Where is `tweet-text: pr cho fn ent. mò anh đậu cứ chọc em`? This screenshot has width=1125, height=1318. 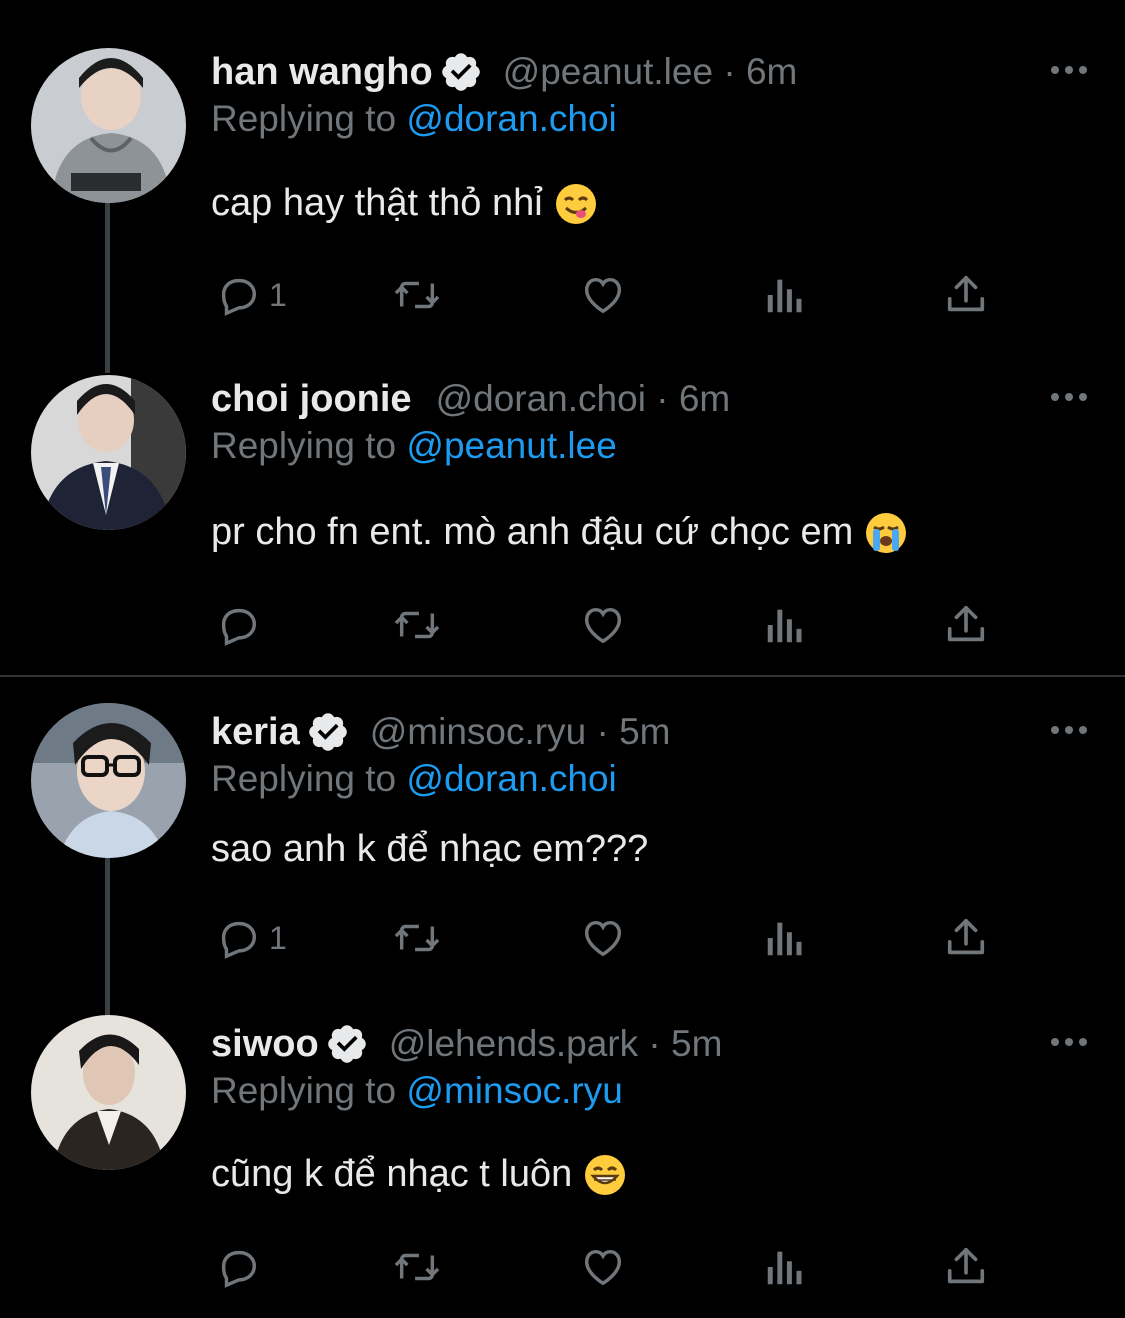
tweet-text: pr cho fn ent. mò anh đậu cứ chọc em is located at coordinates (559, 532).